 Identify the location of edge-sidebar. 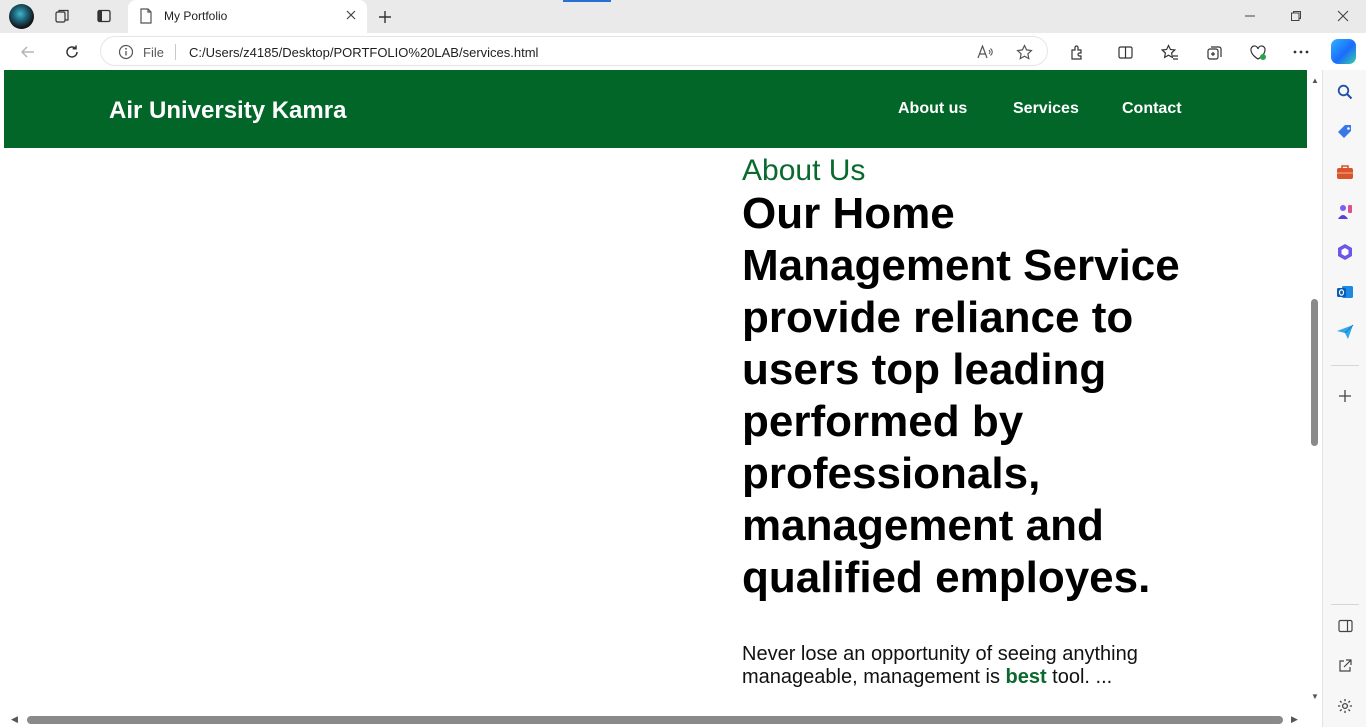
(1344, 398).